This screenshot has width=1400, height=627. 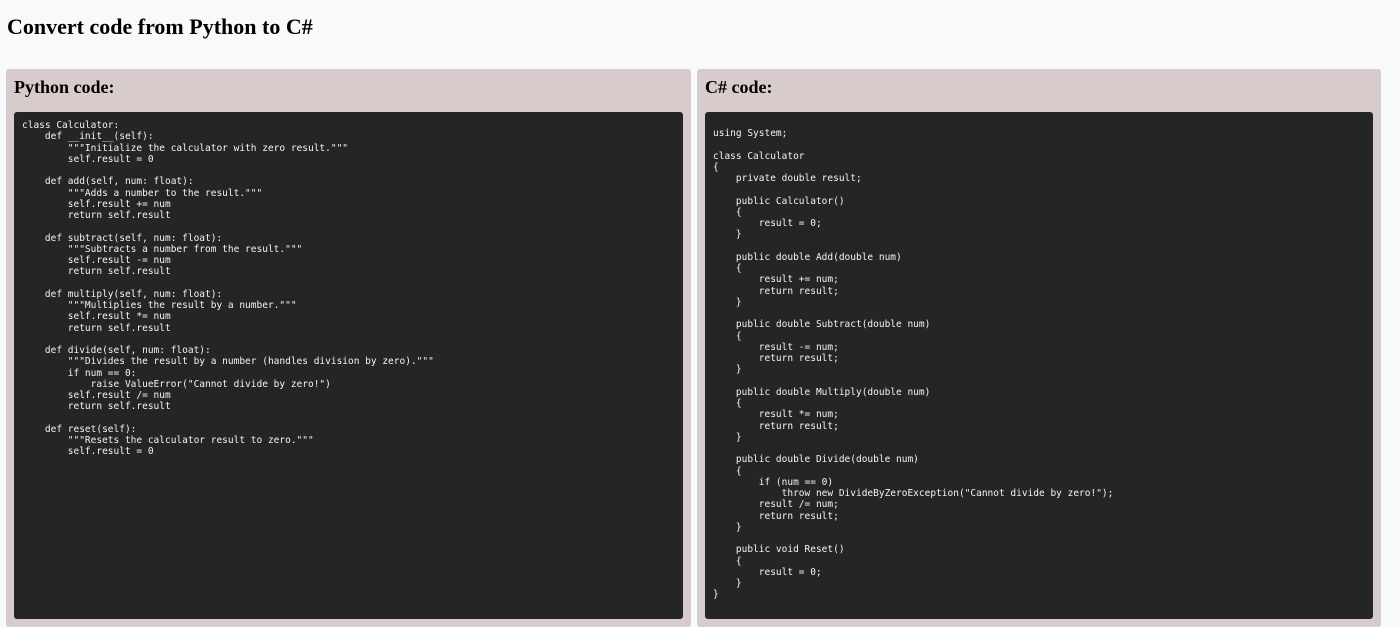 What do you see at coordinates (64, 87) in the screenshot?
I see `python-code-heading: Python code:` at bounding box center [64, 87].